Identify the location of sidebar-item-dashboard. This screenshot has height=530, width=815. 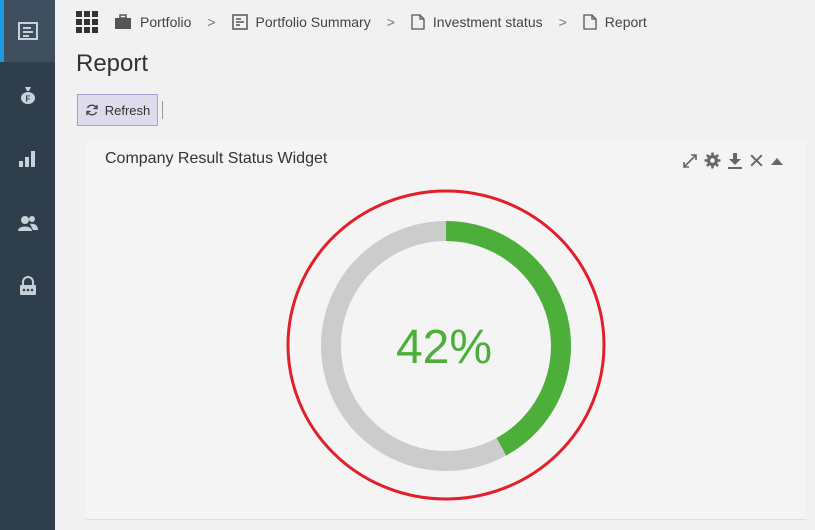
(27, 31).